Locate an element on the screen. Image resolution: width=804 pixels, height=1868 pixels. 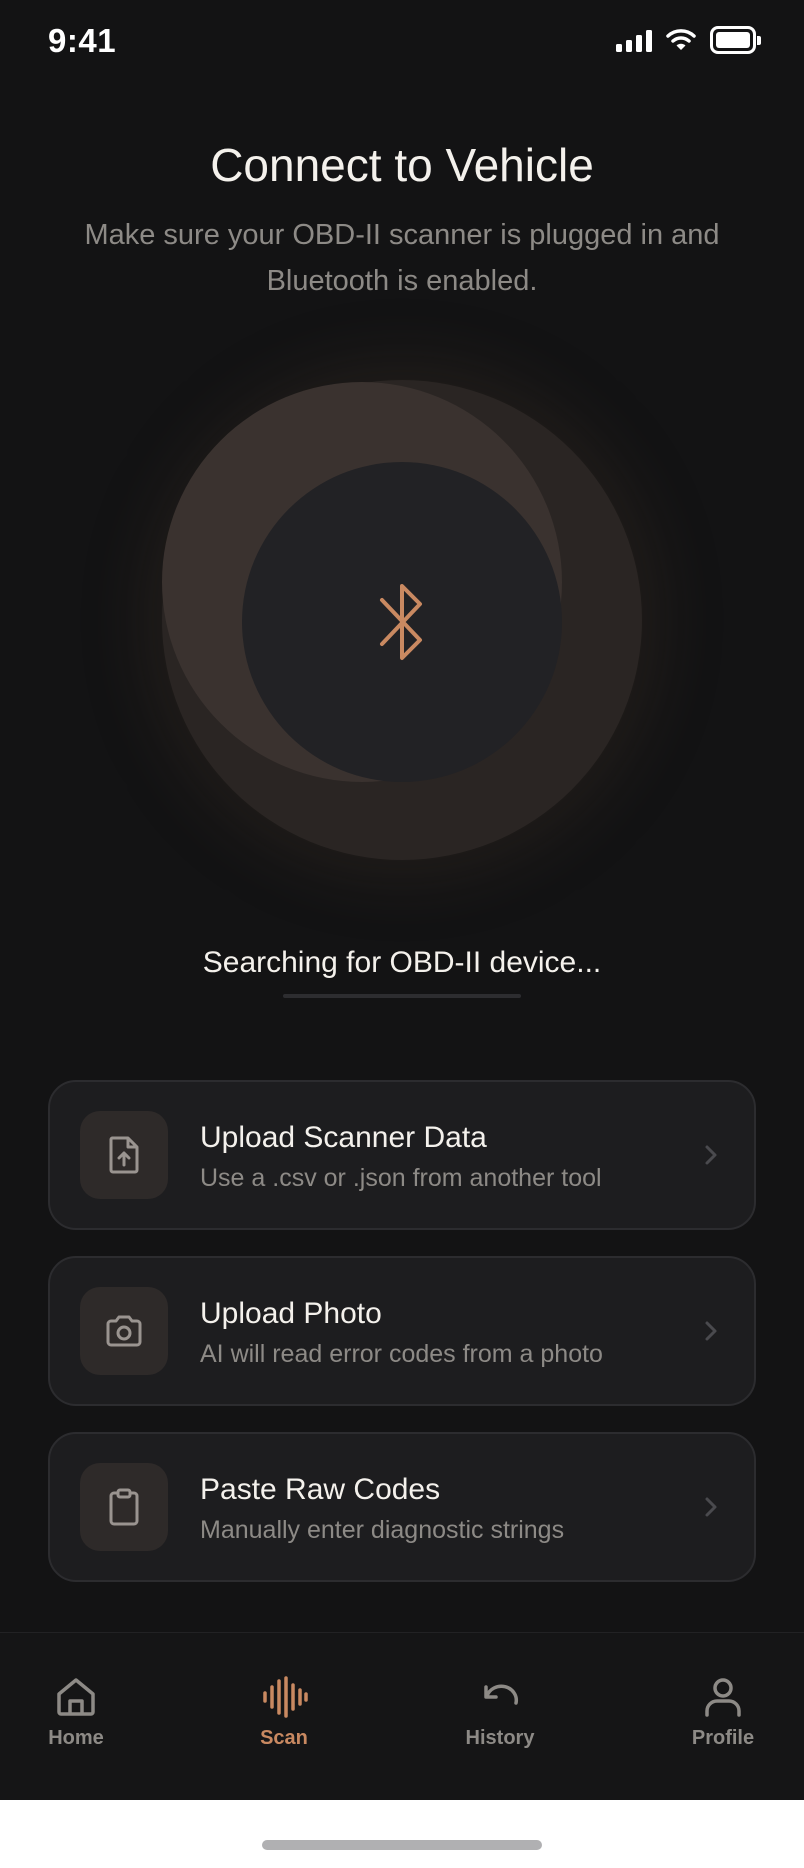
camera-icon is located at coordinates (124, 1331).